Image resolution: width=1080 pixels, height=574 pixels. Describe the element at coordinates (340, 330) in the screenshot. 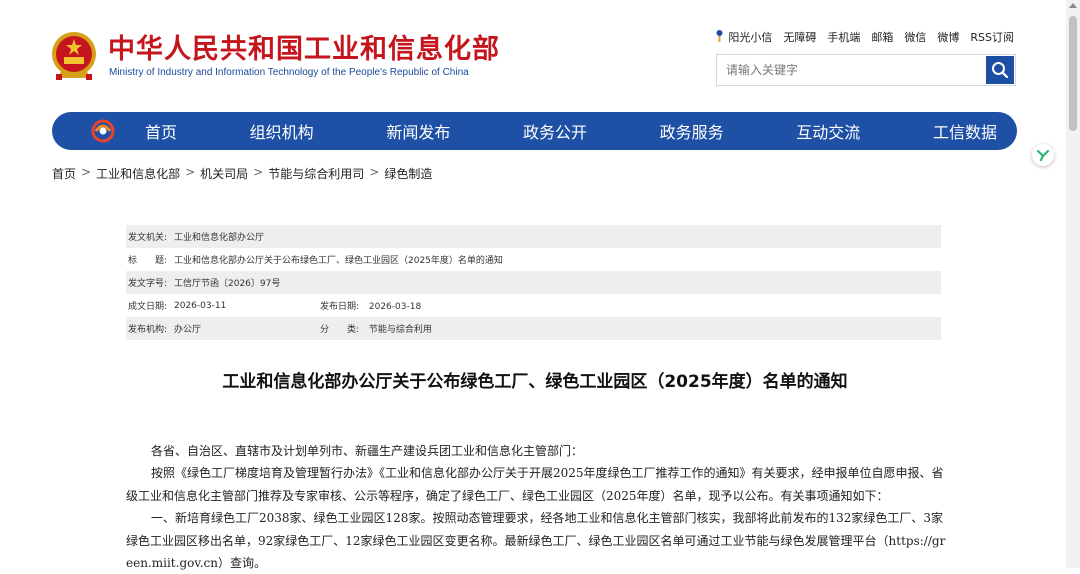

I see `info-label: 分 类:` at that location.